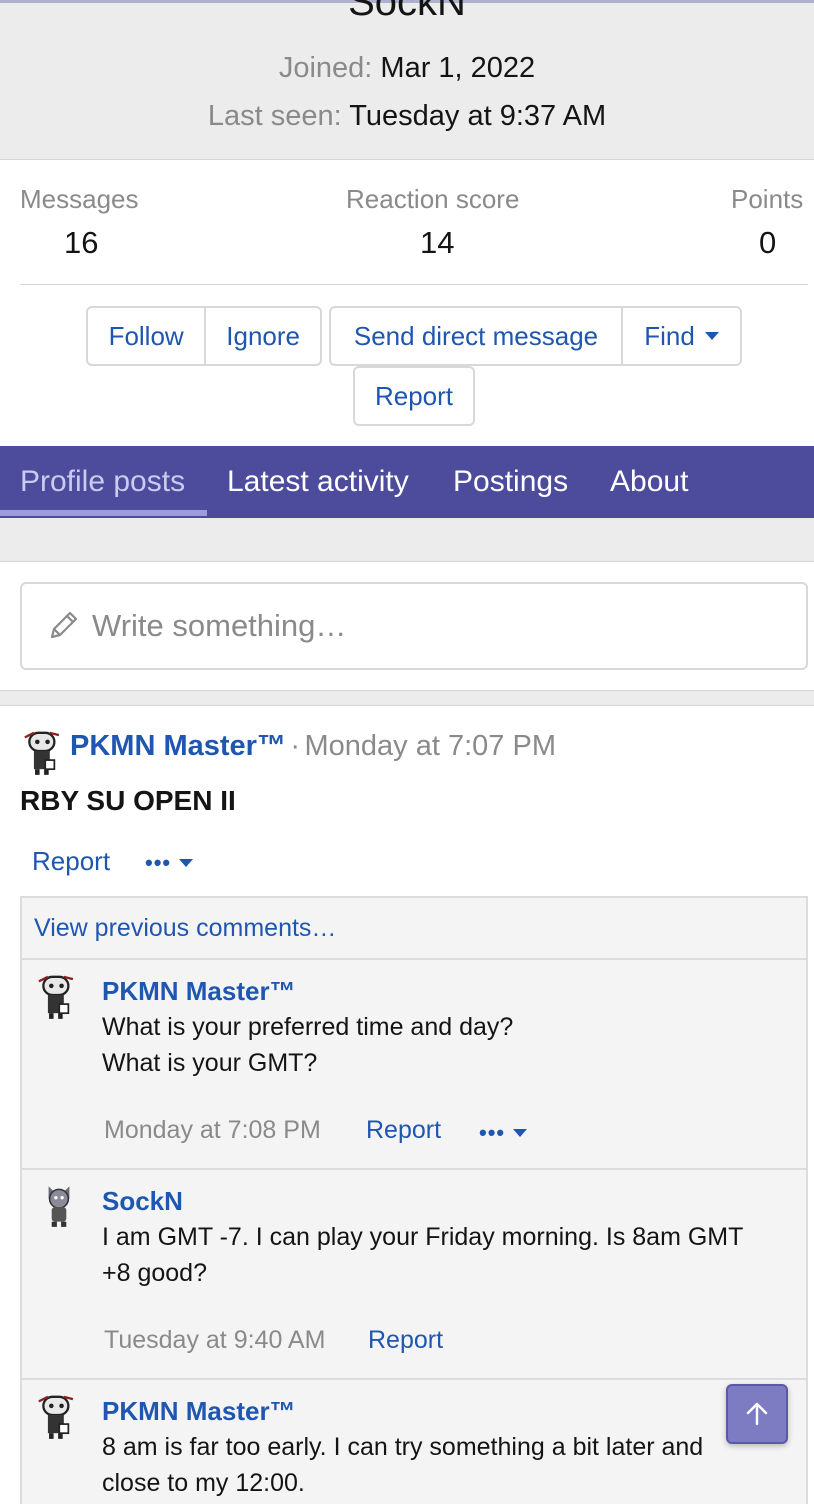 Image resolution: width=814 pixels, height=1504 pixels. I want to click on post-body: RBY SU OPEN II, so click(128, 800).